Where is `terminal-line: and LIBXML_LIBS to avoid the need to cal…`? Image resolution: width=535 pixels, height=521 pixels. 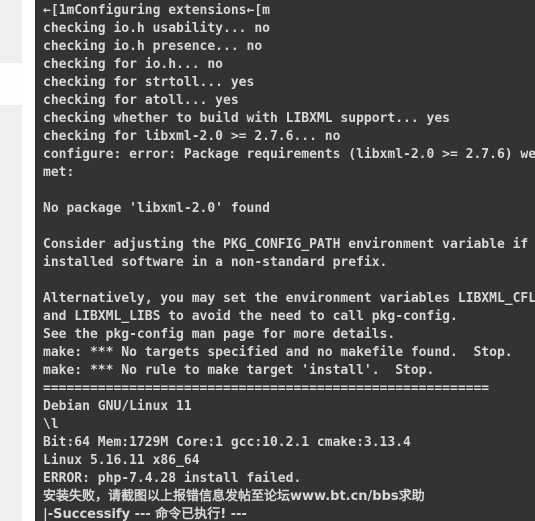
terminal-line: and LIBXML_LIBS to avoid the need to cal… is located at coordinates (250, 316).